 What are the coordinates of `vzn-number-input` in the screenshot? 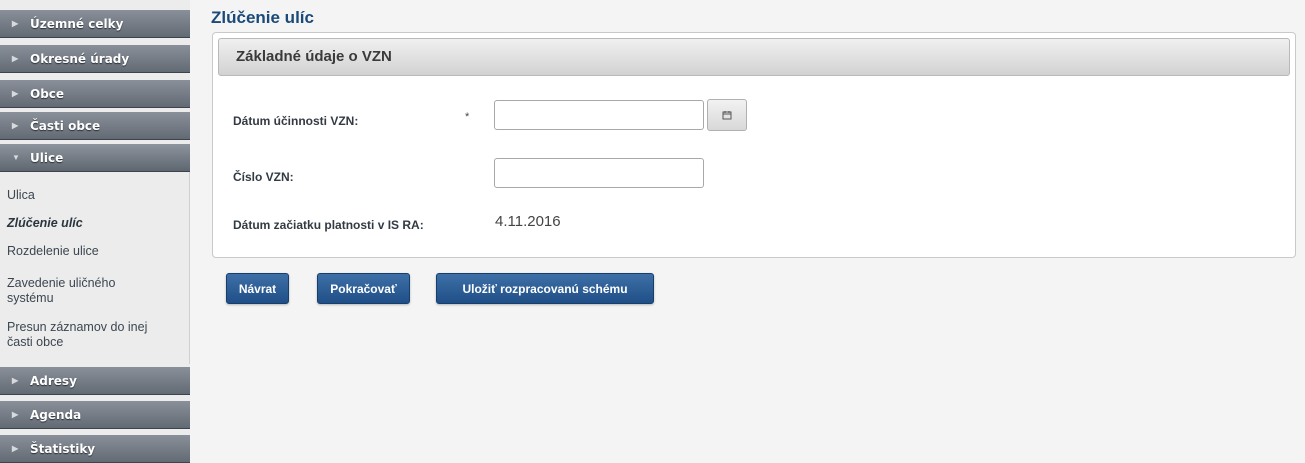 It's located at (599, 173).